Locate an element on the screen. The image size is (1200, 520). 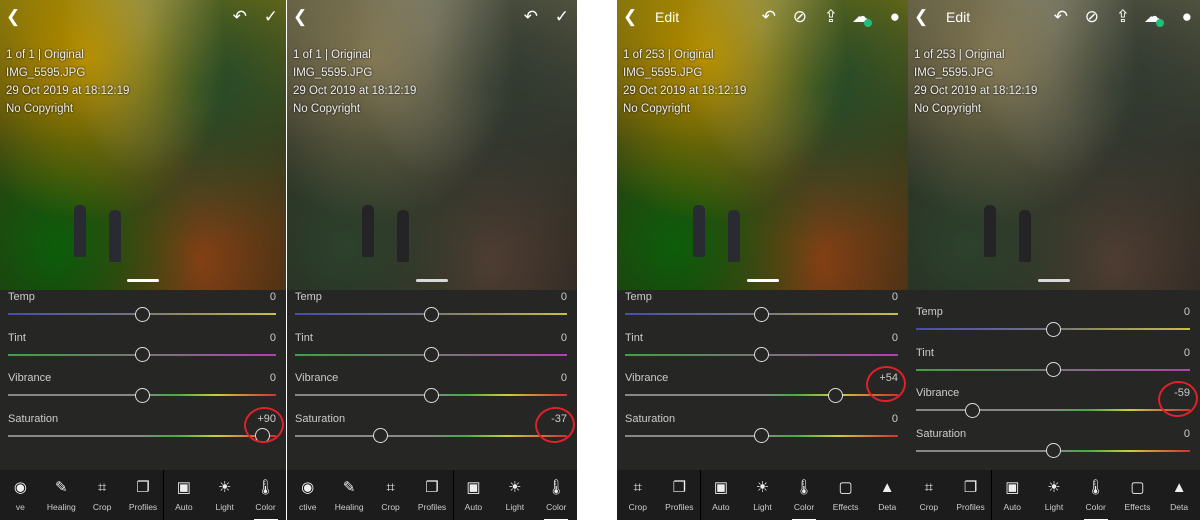
slider-label-tint: Tint is located at coordinates (925, 352).